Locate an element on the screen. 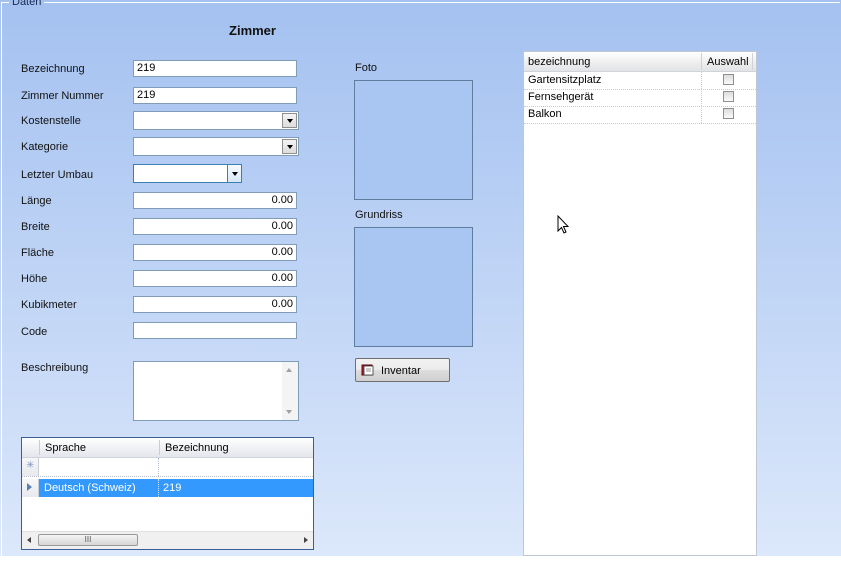 This screenshot has width=841, height=564. foto-label: Foto is located at coordinates (366, 68).